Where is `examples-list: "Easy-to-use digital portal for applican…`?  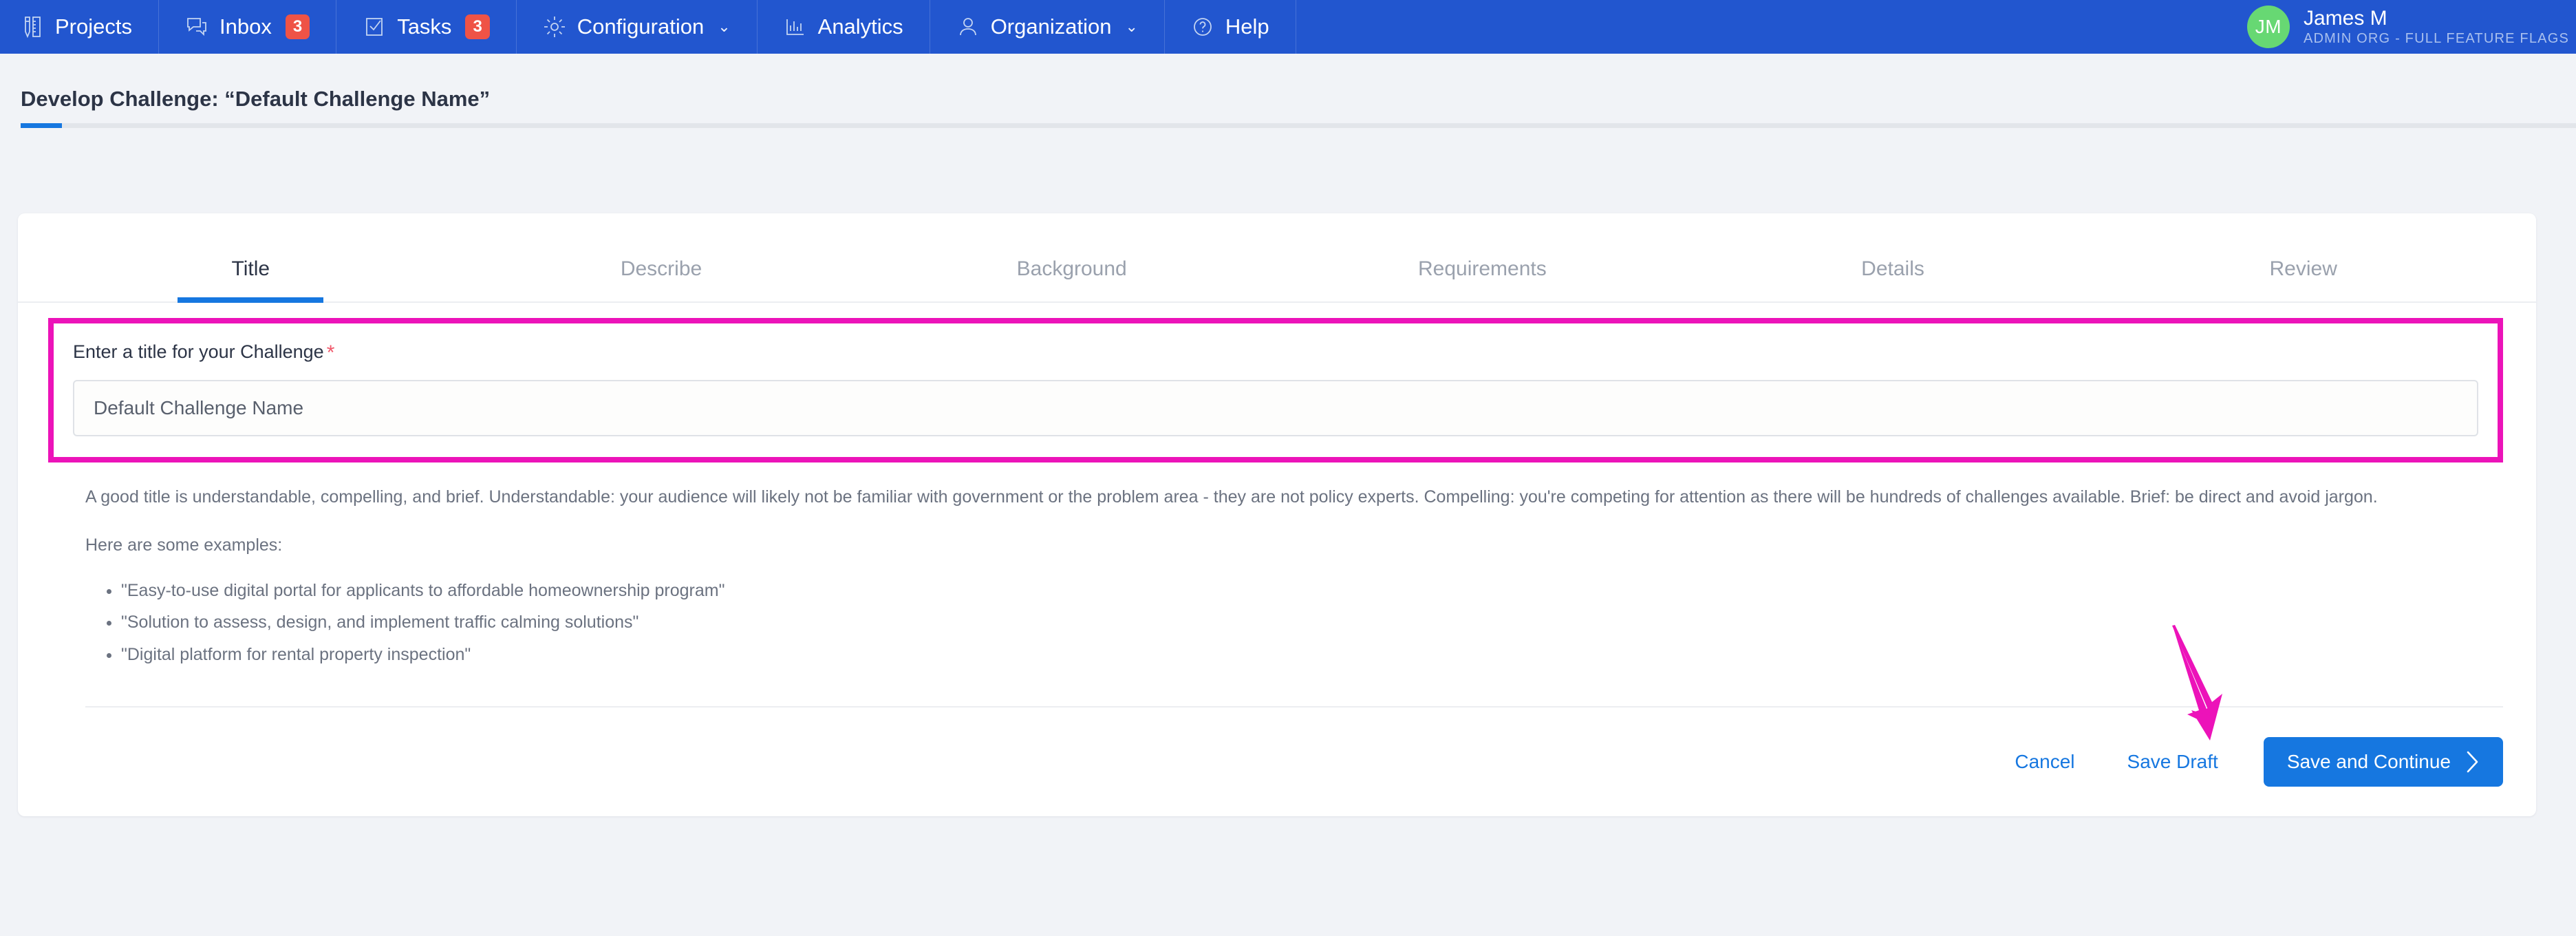 examples-list: "Easy-to-use digital portal for applican… is located at coordinates (1328, 622).